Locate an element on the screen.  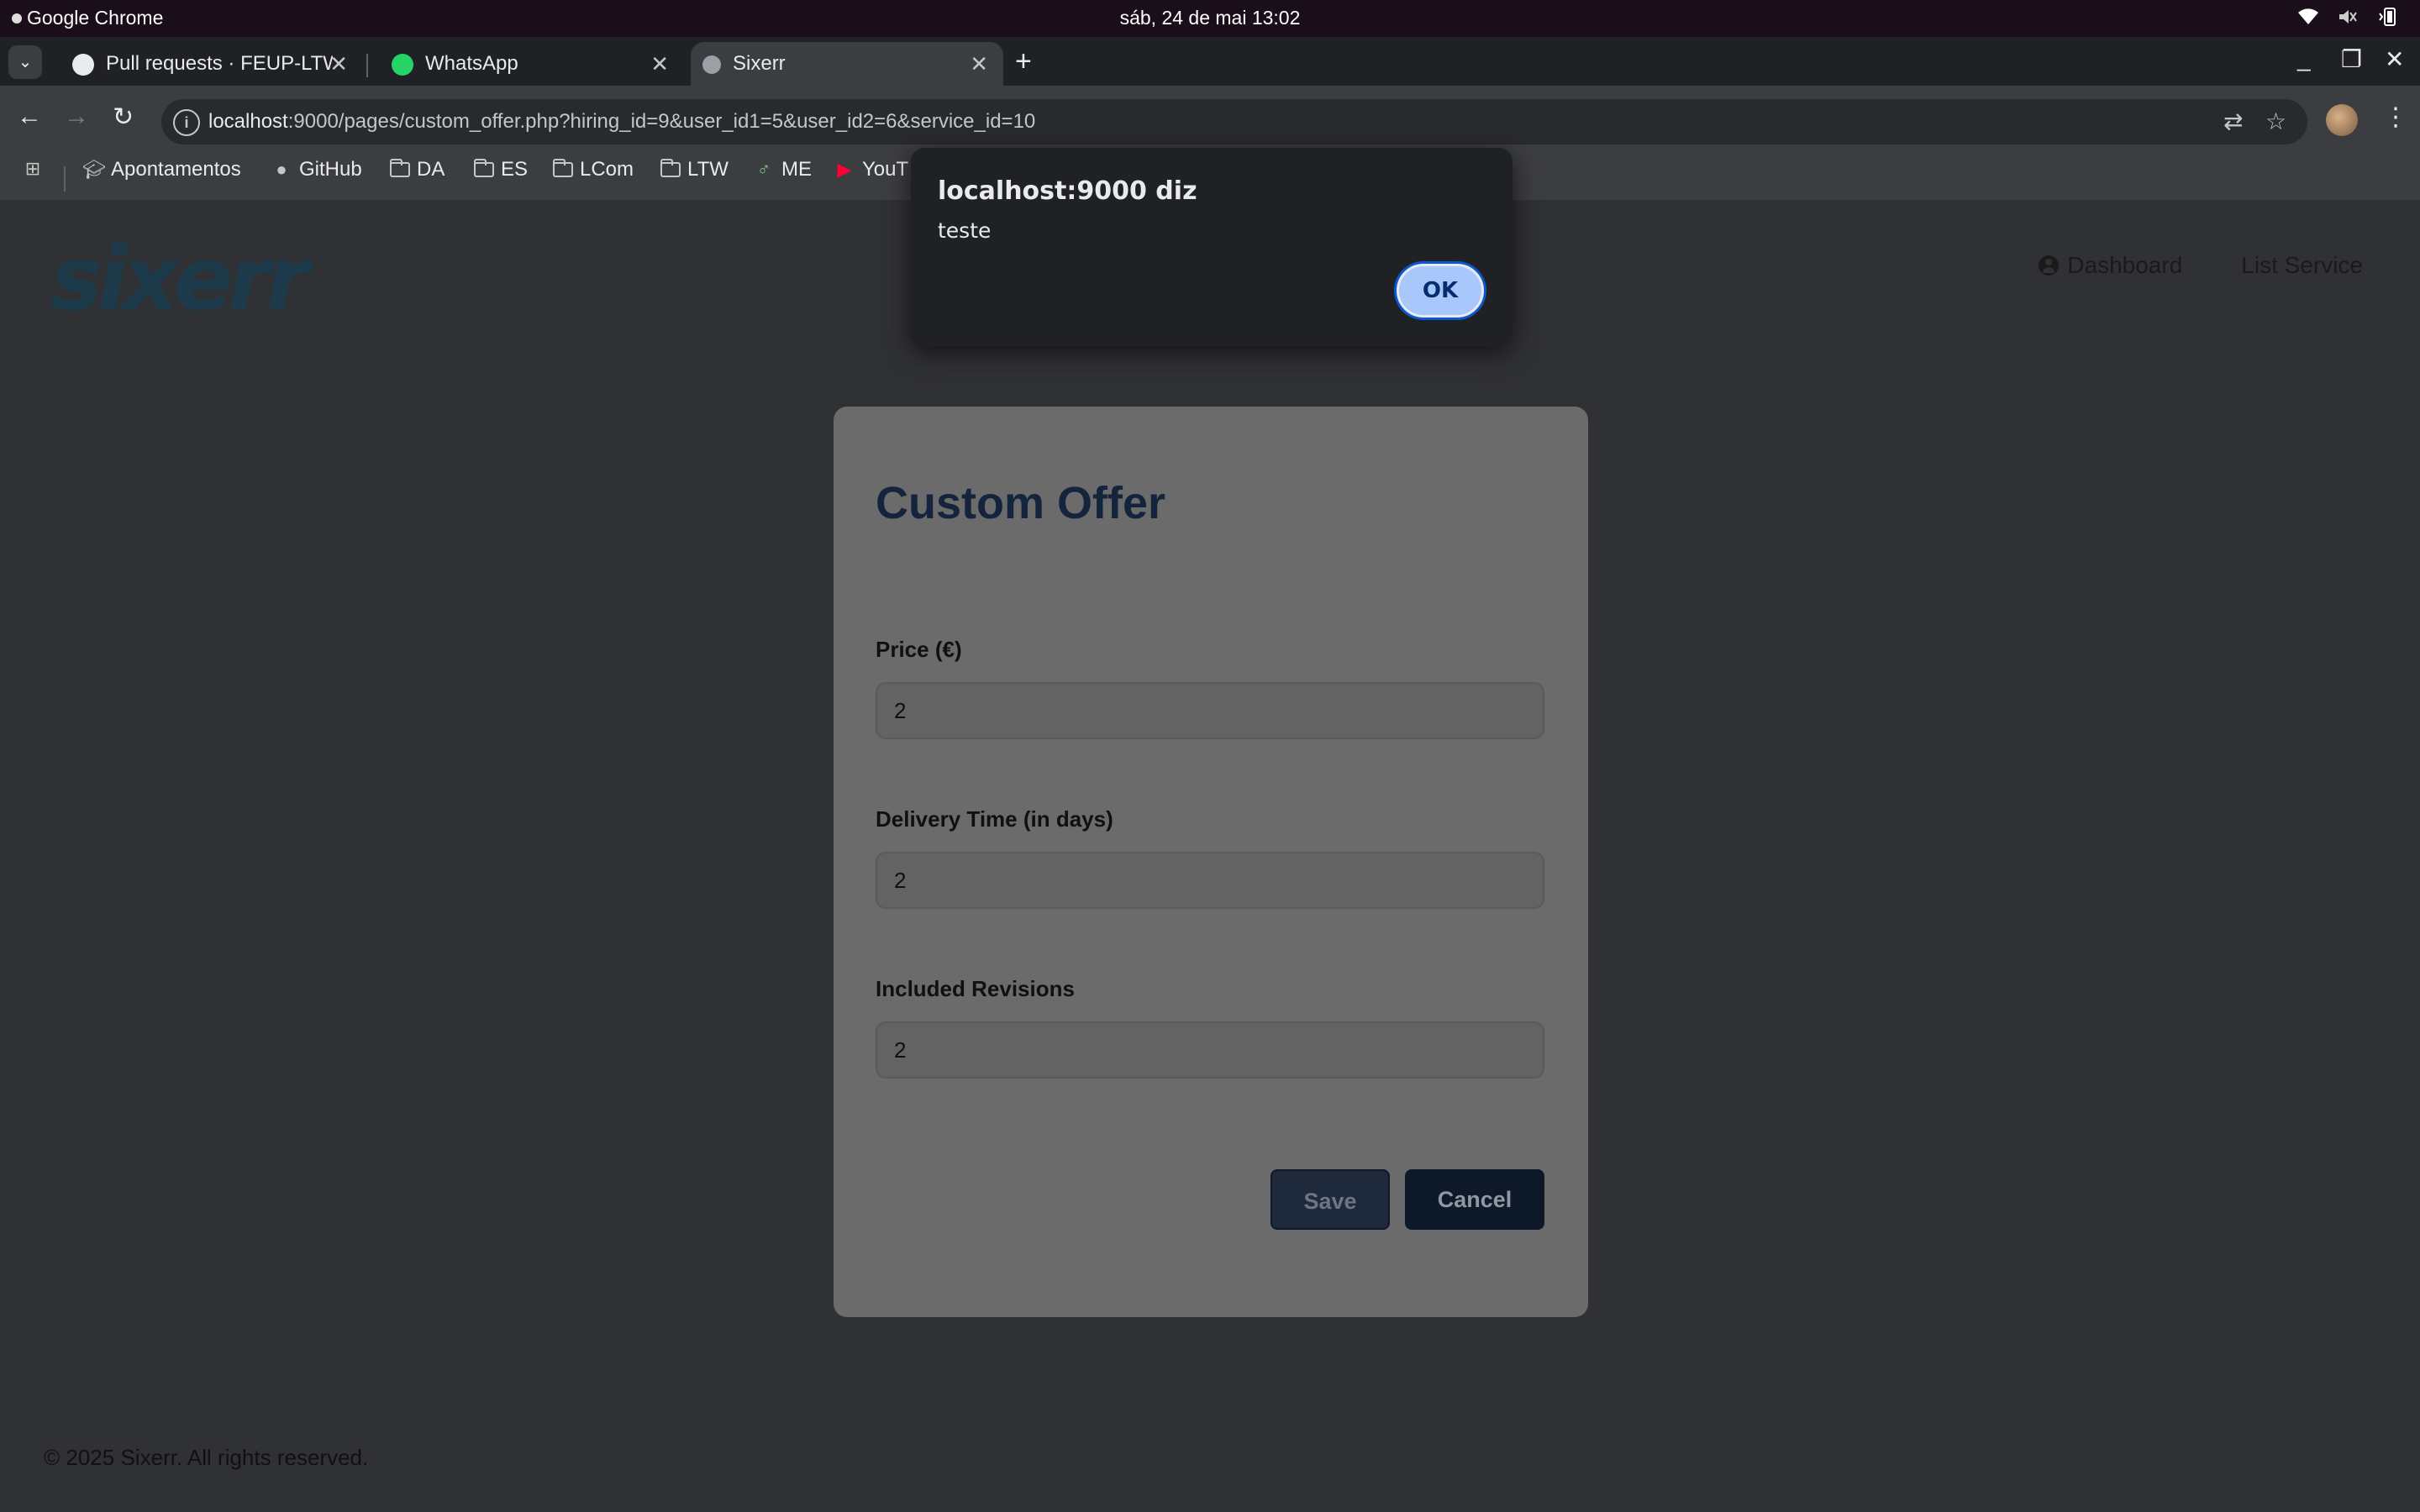
wifi-icon is located at coordinates (2308, 19).